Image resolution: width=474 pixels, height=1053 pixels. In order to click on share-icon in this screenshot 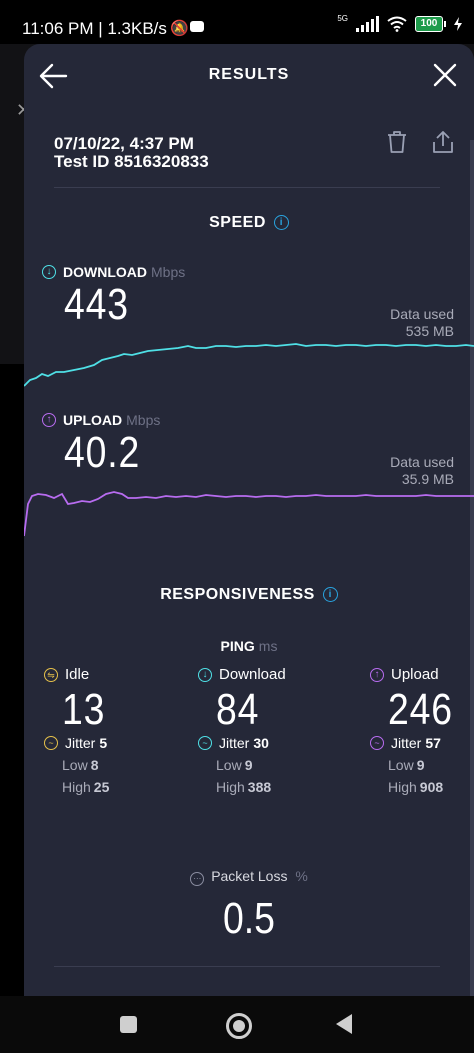, I will do `click(443, 142)`.